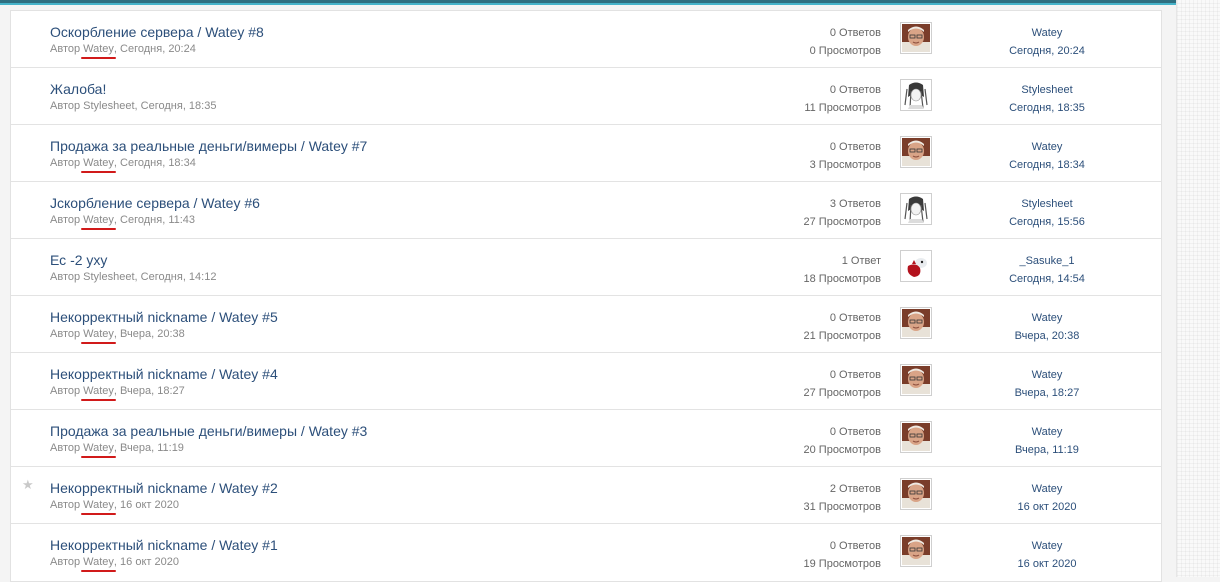  What do you see at coordinates (842, 336) in the screenshot?
I see `views-count: 21 Просмотров` at bounding box center [842, 336].